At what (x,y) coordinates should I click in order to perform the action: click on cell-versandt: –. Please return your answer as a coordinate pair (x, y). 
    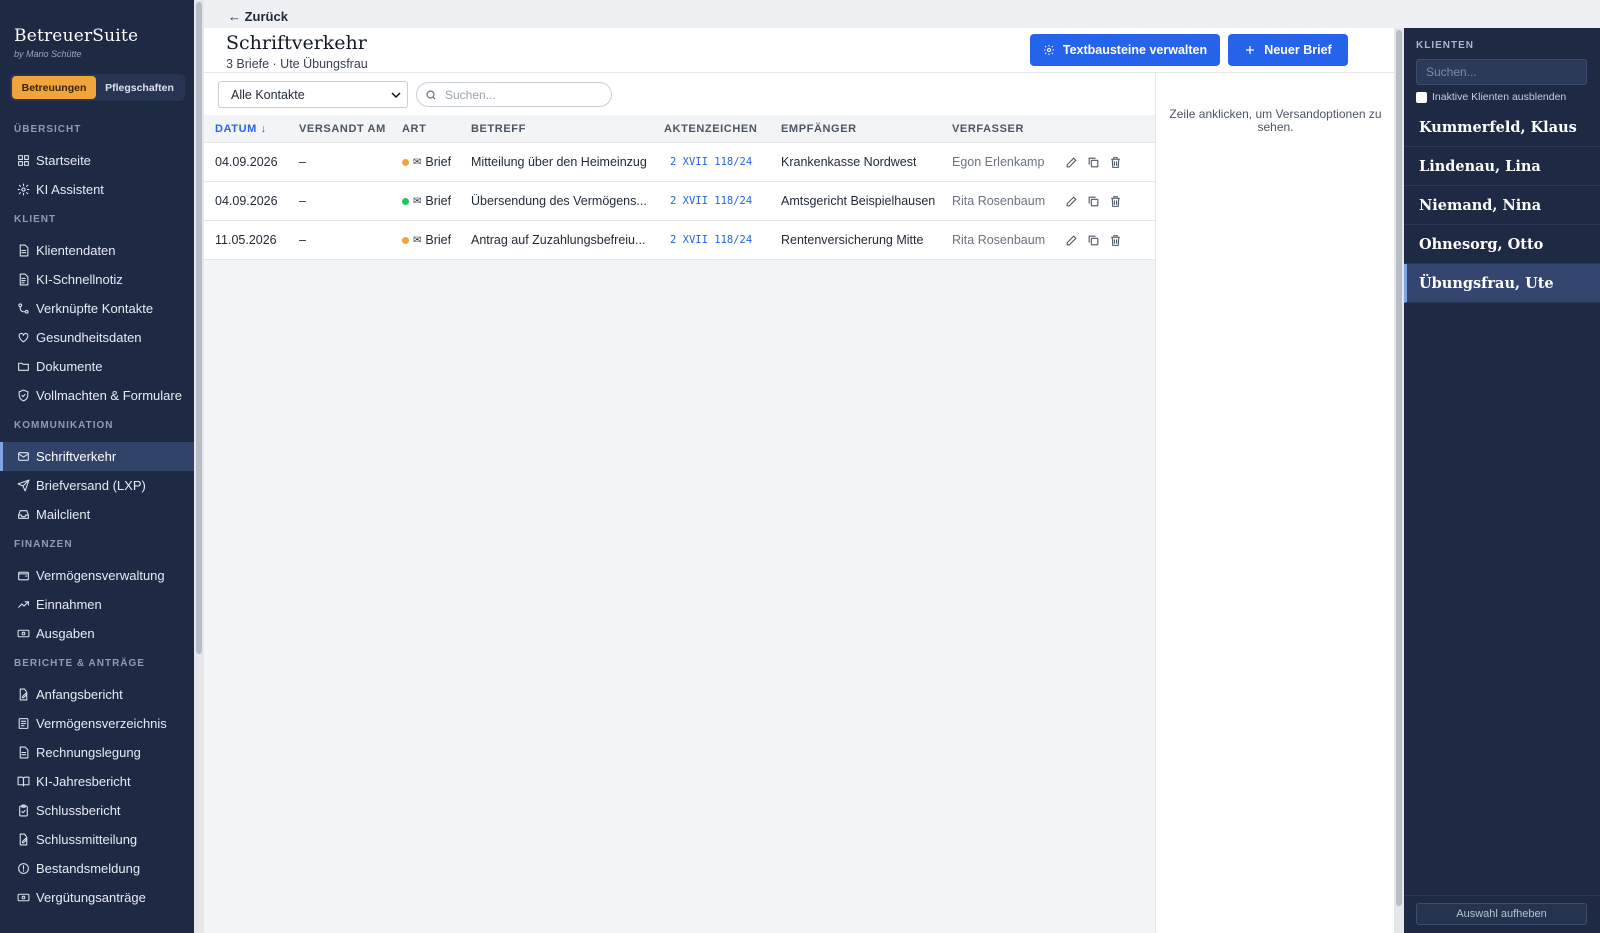
    Looking at the image, I should click on (302, 162).